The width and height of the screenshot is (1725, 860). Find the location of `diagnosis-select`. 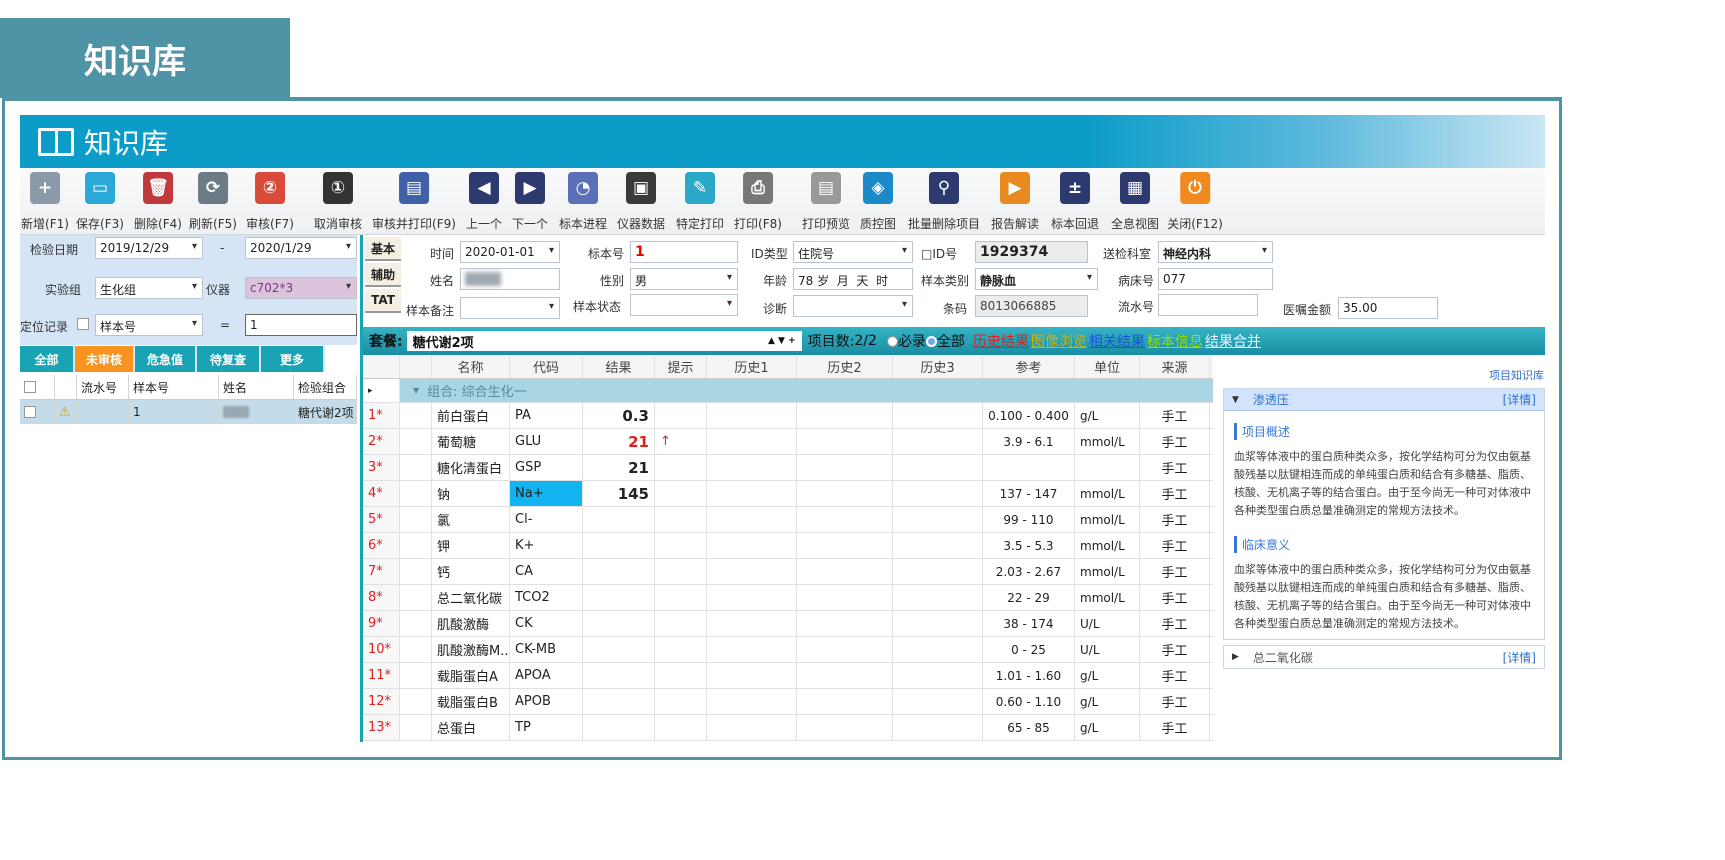

diagnosis-select is located at coordinates (853, 306).